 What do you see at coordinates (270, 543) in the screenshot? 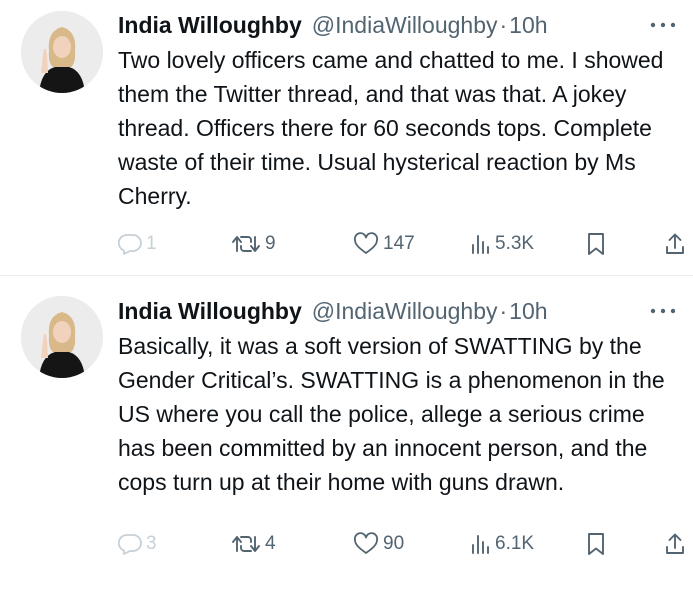
I see `retweet-count: 4` at bounding box center [270, 543].